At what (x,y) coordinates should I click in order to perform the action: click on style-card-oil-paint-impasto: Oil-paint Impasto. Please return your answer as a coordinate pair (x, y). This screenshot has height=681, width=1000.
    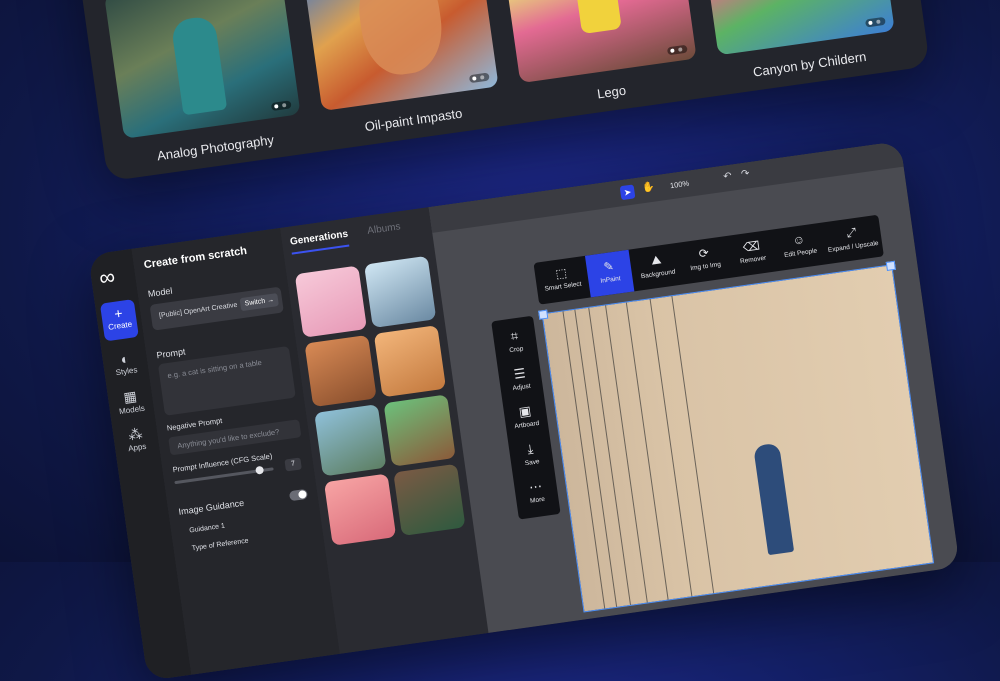
    Looking at the image, I should click on (402, 70).